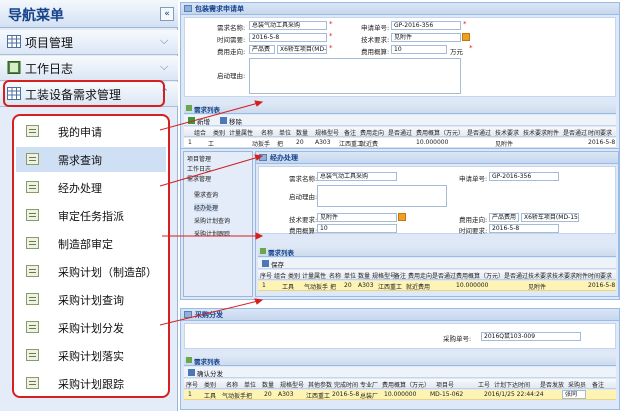  What do you see at coordinates (203, 121) in the screenshot?
I see `add-button: 新增` at bounding box center [203, 121].